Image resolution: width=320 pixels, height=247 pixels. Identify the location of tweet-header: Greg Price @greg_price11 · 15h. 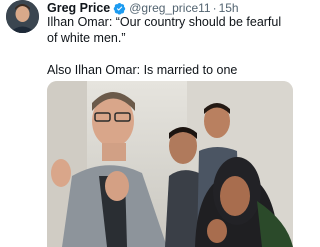
(143, 8).